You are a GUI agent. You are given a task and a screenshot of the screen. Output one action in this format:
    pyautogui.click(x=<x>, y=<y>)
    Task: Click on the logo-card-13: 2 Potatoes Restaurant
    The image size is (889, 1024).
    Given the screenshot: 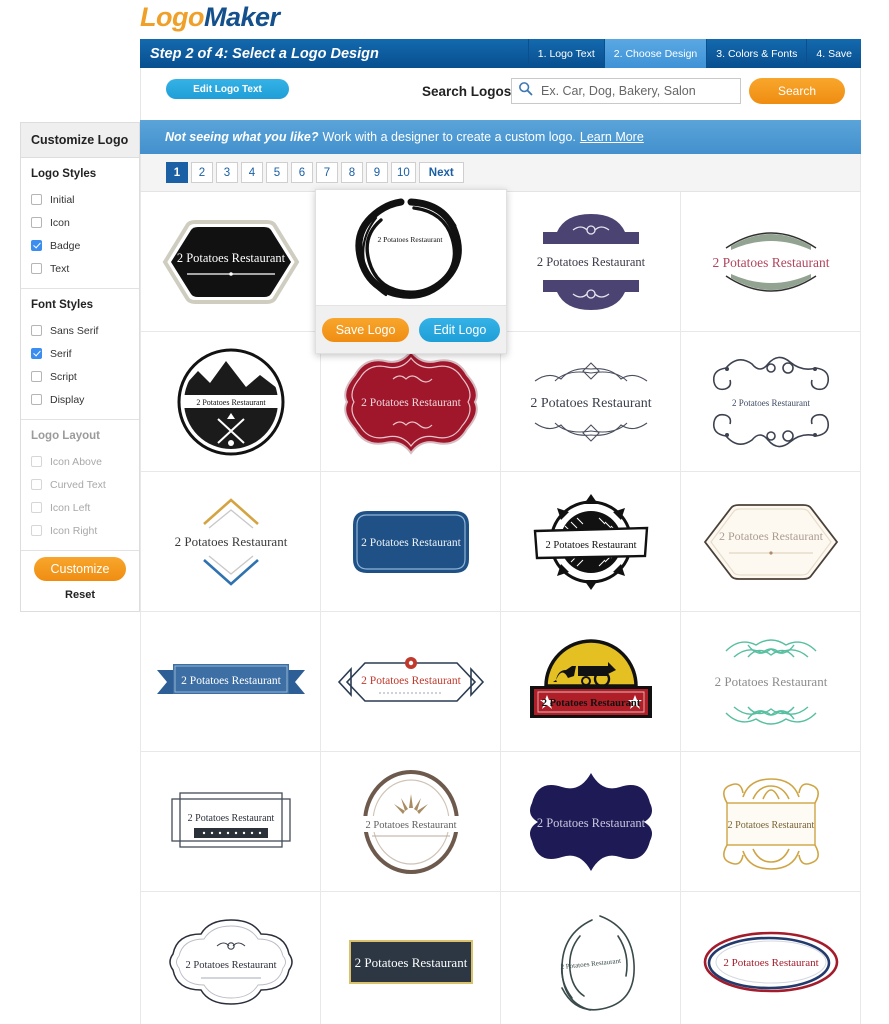 What is the action you would take?
    pyautogui.click(x=231, y=682)
    